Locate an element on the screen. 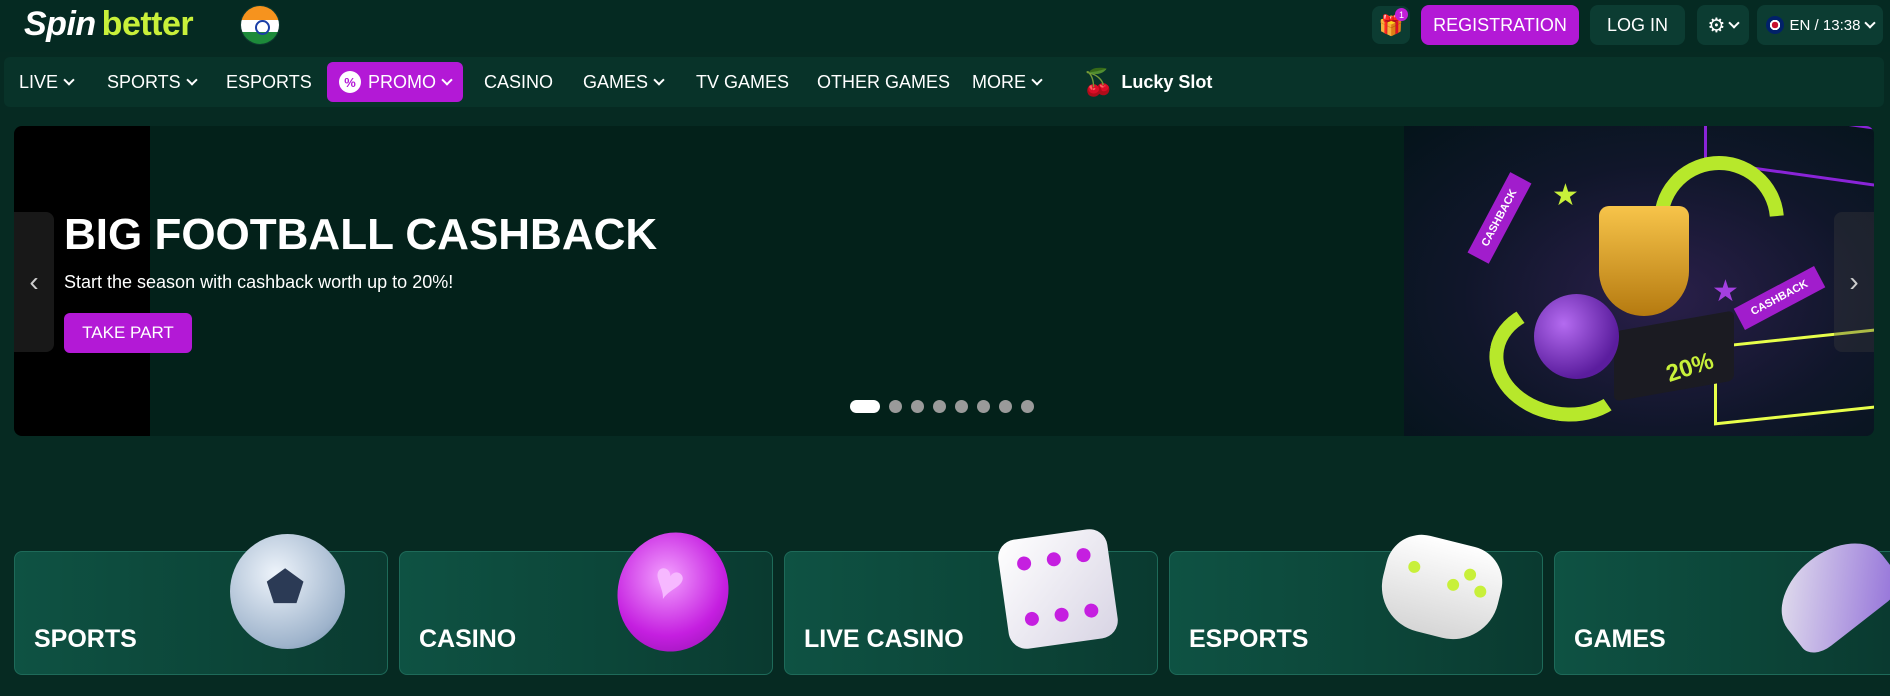 The image size is (1890, 696). carousel-next-button: › is located at coordinates (1854, 282).